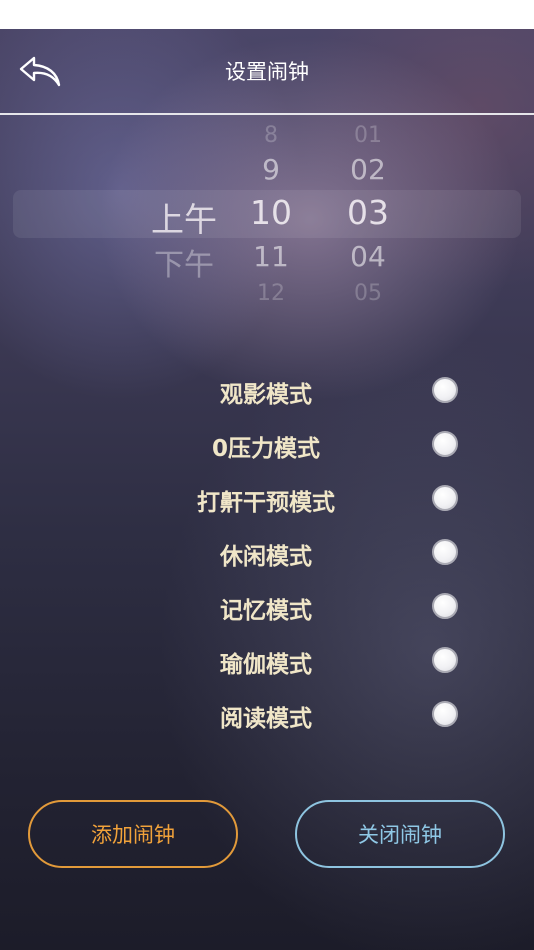 The image size is (534, 950). Describe the element at coordinates (266, 665) in the screenshot. I see `mode-label: 瑜伽模式` at that location.